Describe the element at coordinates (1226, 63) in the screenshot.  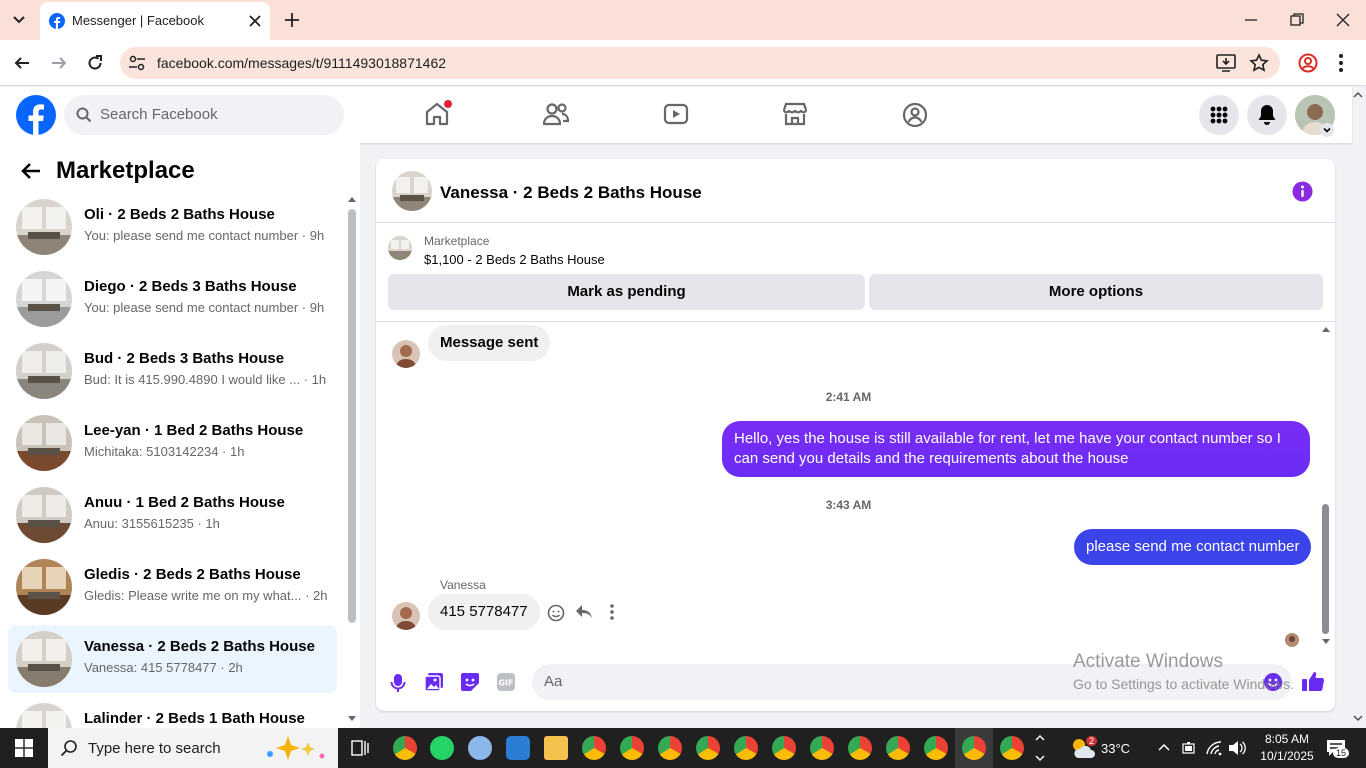
I see `install-app-icon` at that location.